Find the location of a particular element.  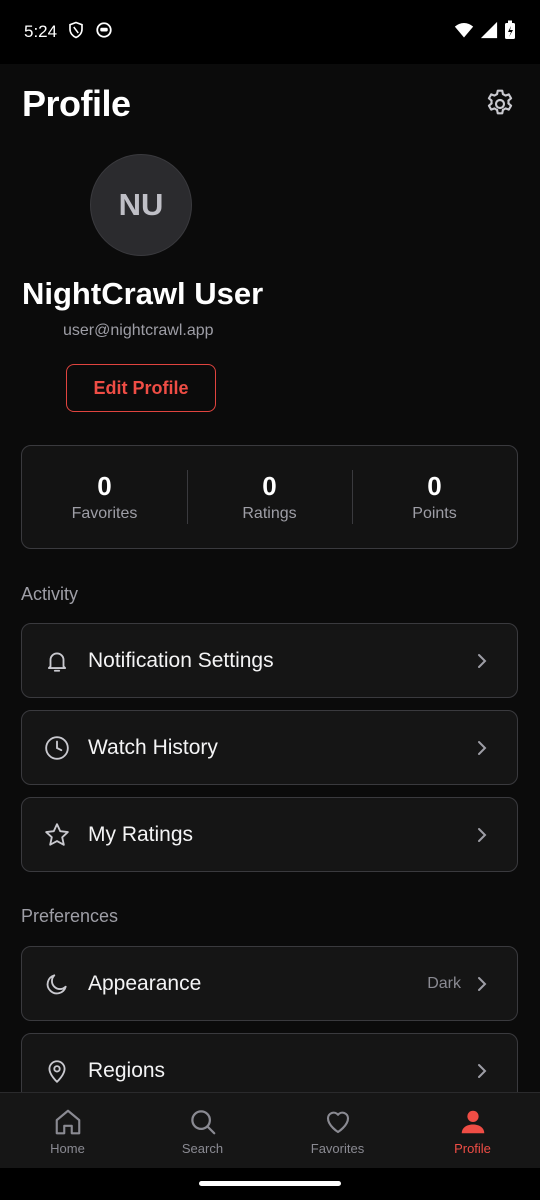

bottom-nav: Home Search Favorites Profile is located at coordinates (270, 1130).